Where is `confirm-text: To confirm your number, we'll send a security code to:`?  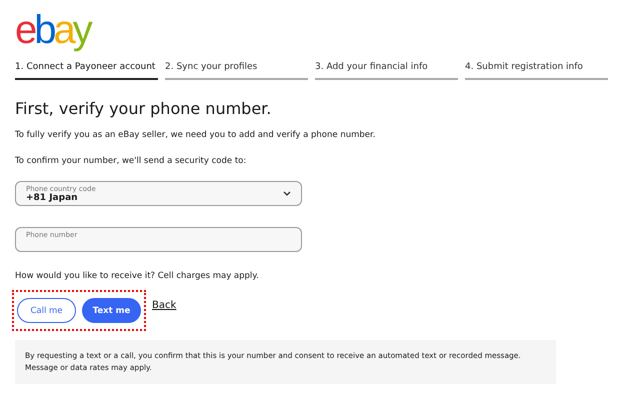
confirm-text: To confirm your number, we'll send a security code to: is located at coordinates (131, 161).